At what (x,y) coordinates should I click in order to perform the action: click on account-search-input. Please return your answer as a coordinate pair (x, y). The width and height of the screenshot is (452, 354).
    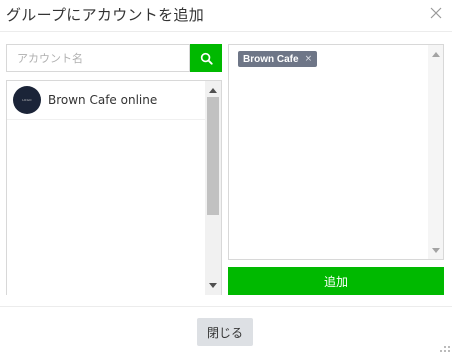
    Looking at the image, I should click on (98, 58).